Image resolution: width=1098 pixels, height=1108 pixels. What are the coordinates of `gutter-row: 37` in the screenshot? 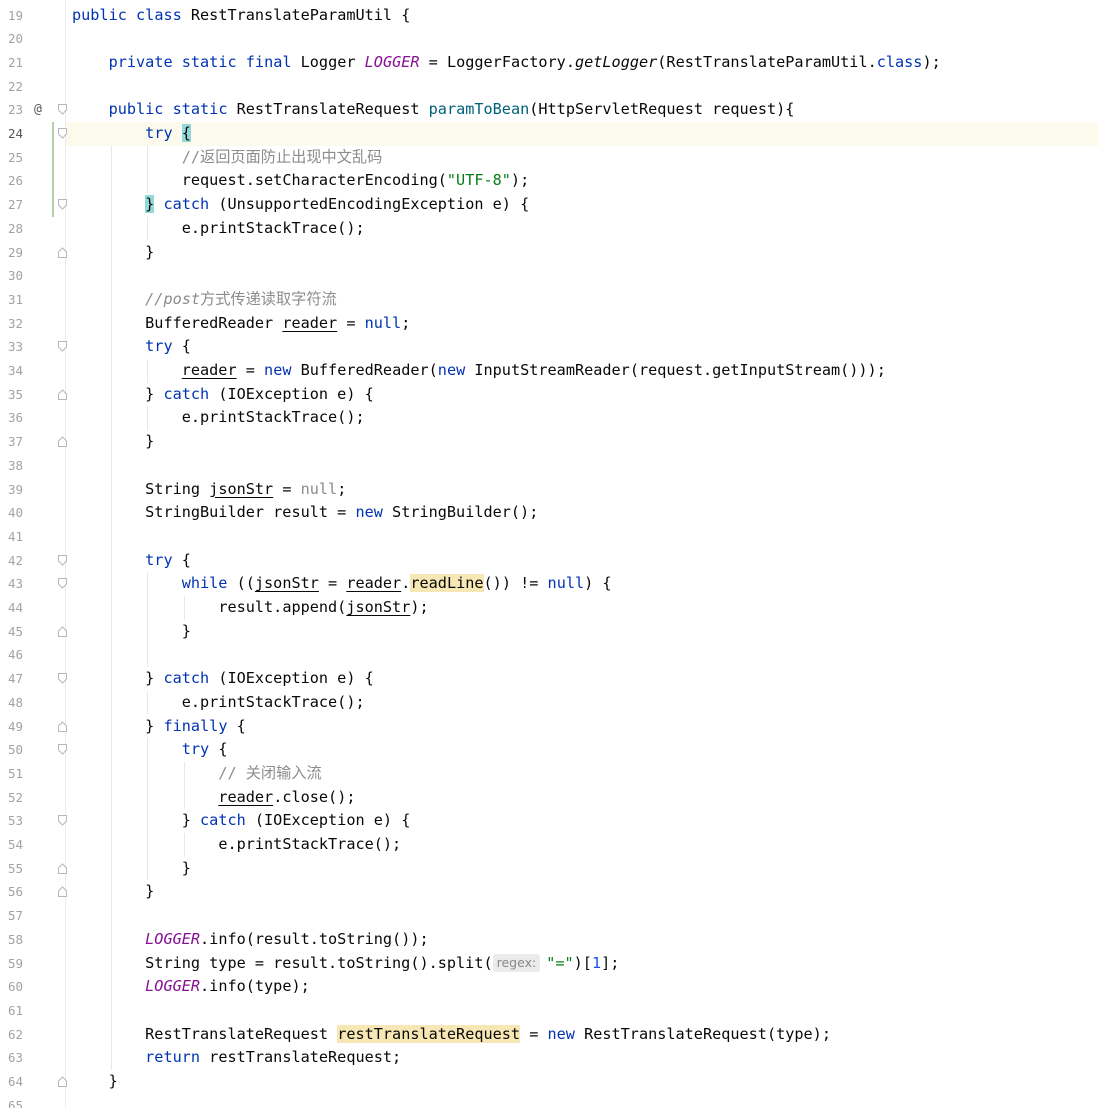 It's located at (33, 442).